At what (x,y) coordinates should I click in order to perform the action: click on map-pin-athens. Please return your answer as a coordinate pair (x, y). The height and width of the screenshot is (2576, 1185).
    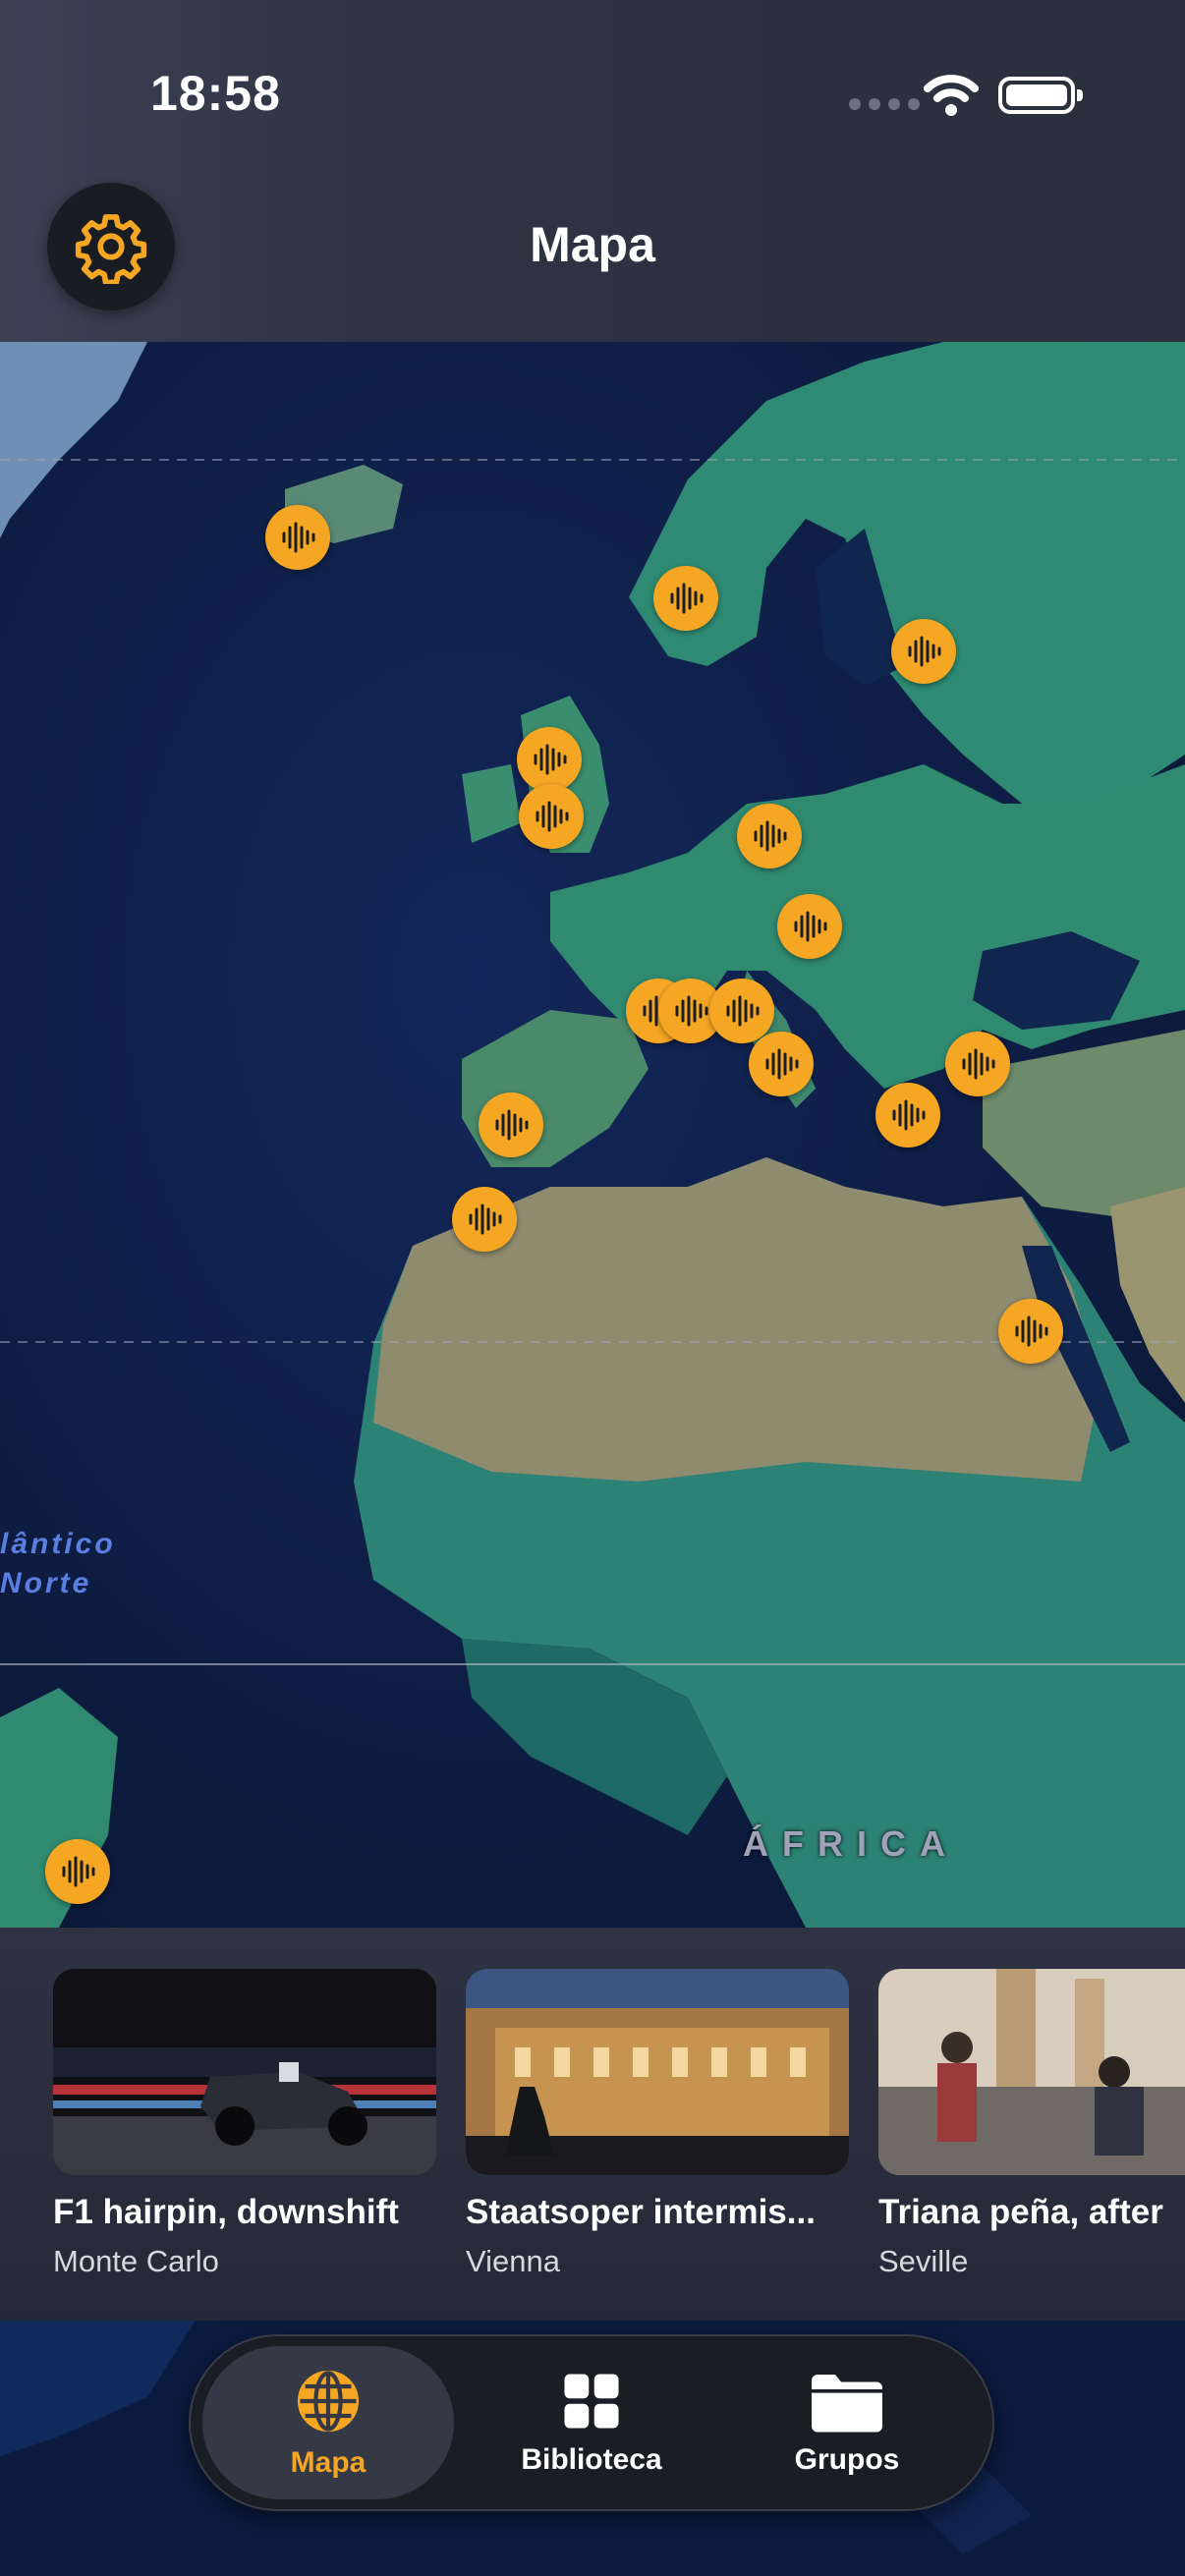
    Looking at the image, I should click on (908, 1115).